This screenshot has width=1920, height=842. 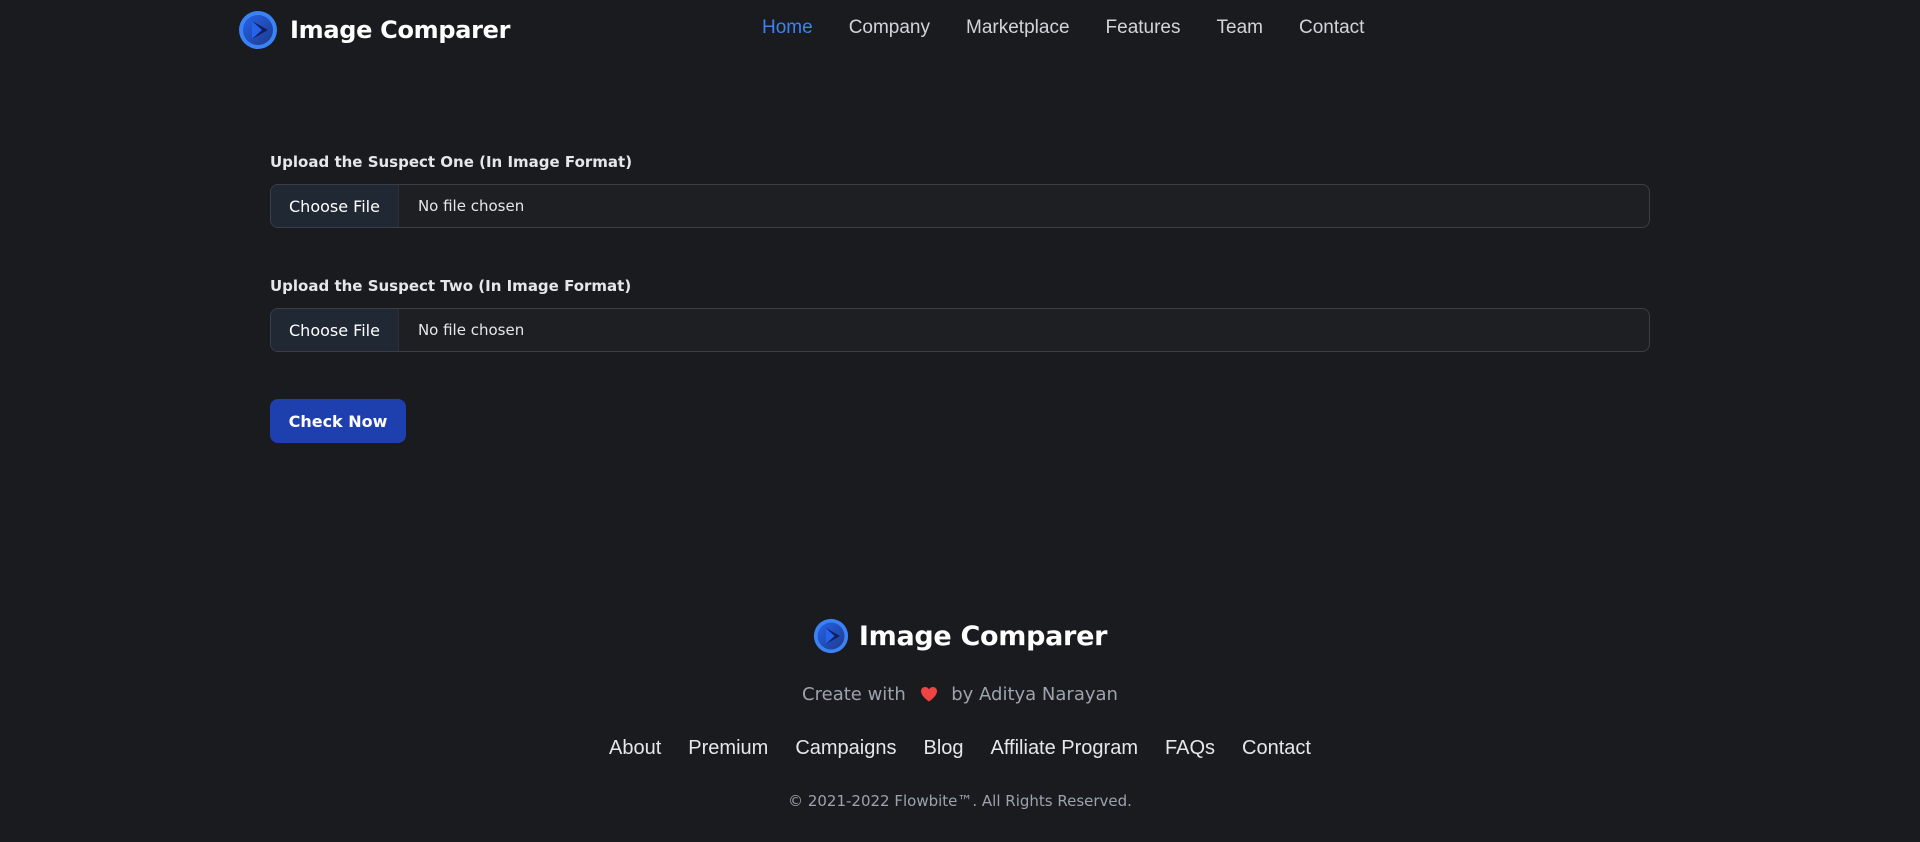 I want to click on suspect-two-file-input: Choose File No file chosen, so click(x=960, y=330).